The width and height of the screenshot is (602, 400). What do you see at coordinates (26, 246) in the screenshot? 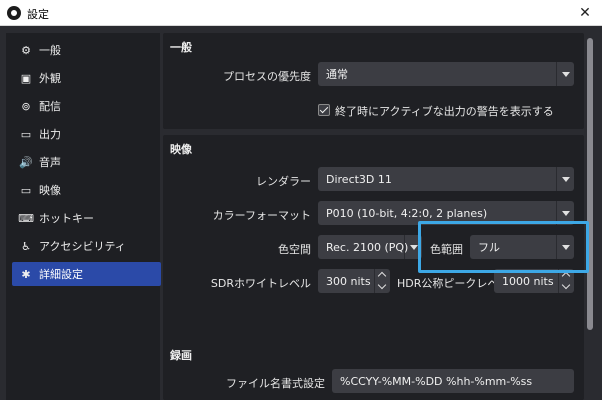
I see `accessibility-icon: ♿` at bounding box center [26, 246].